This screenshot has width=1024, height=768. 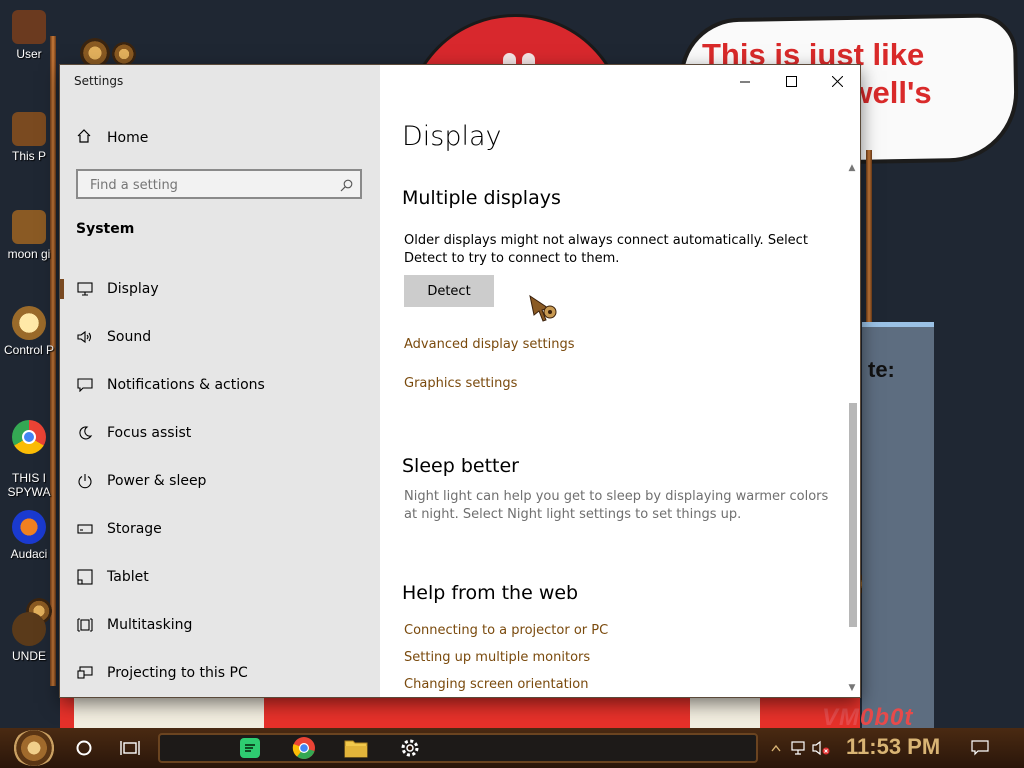 I want to click on maximize-icon, so click(x=791, y=81).